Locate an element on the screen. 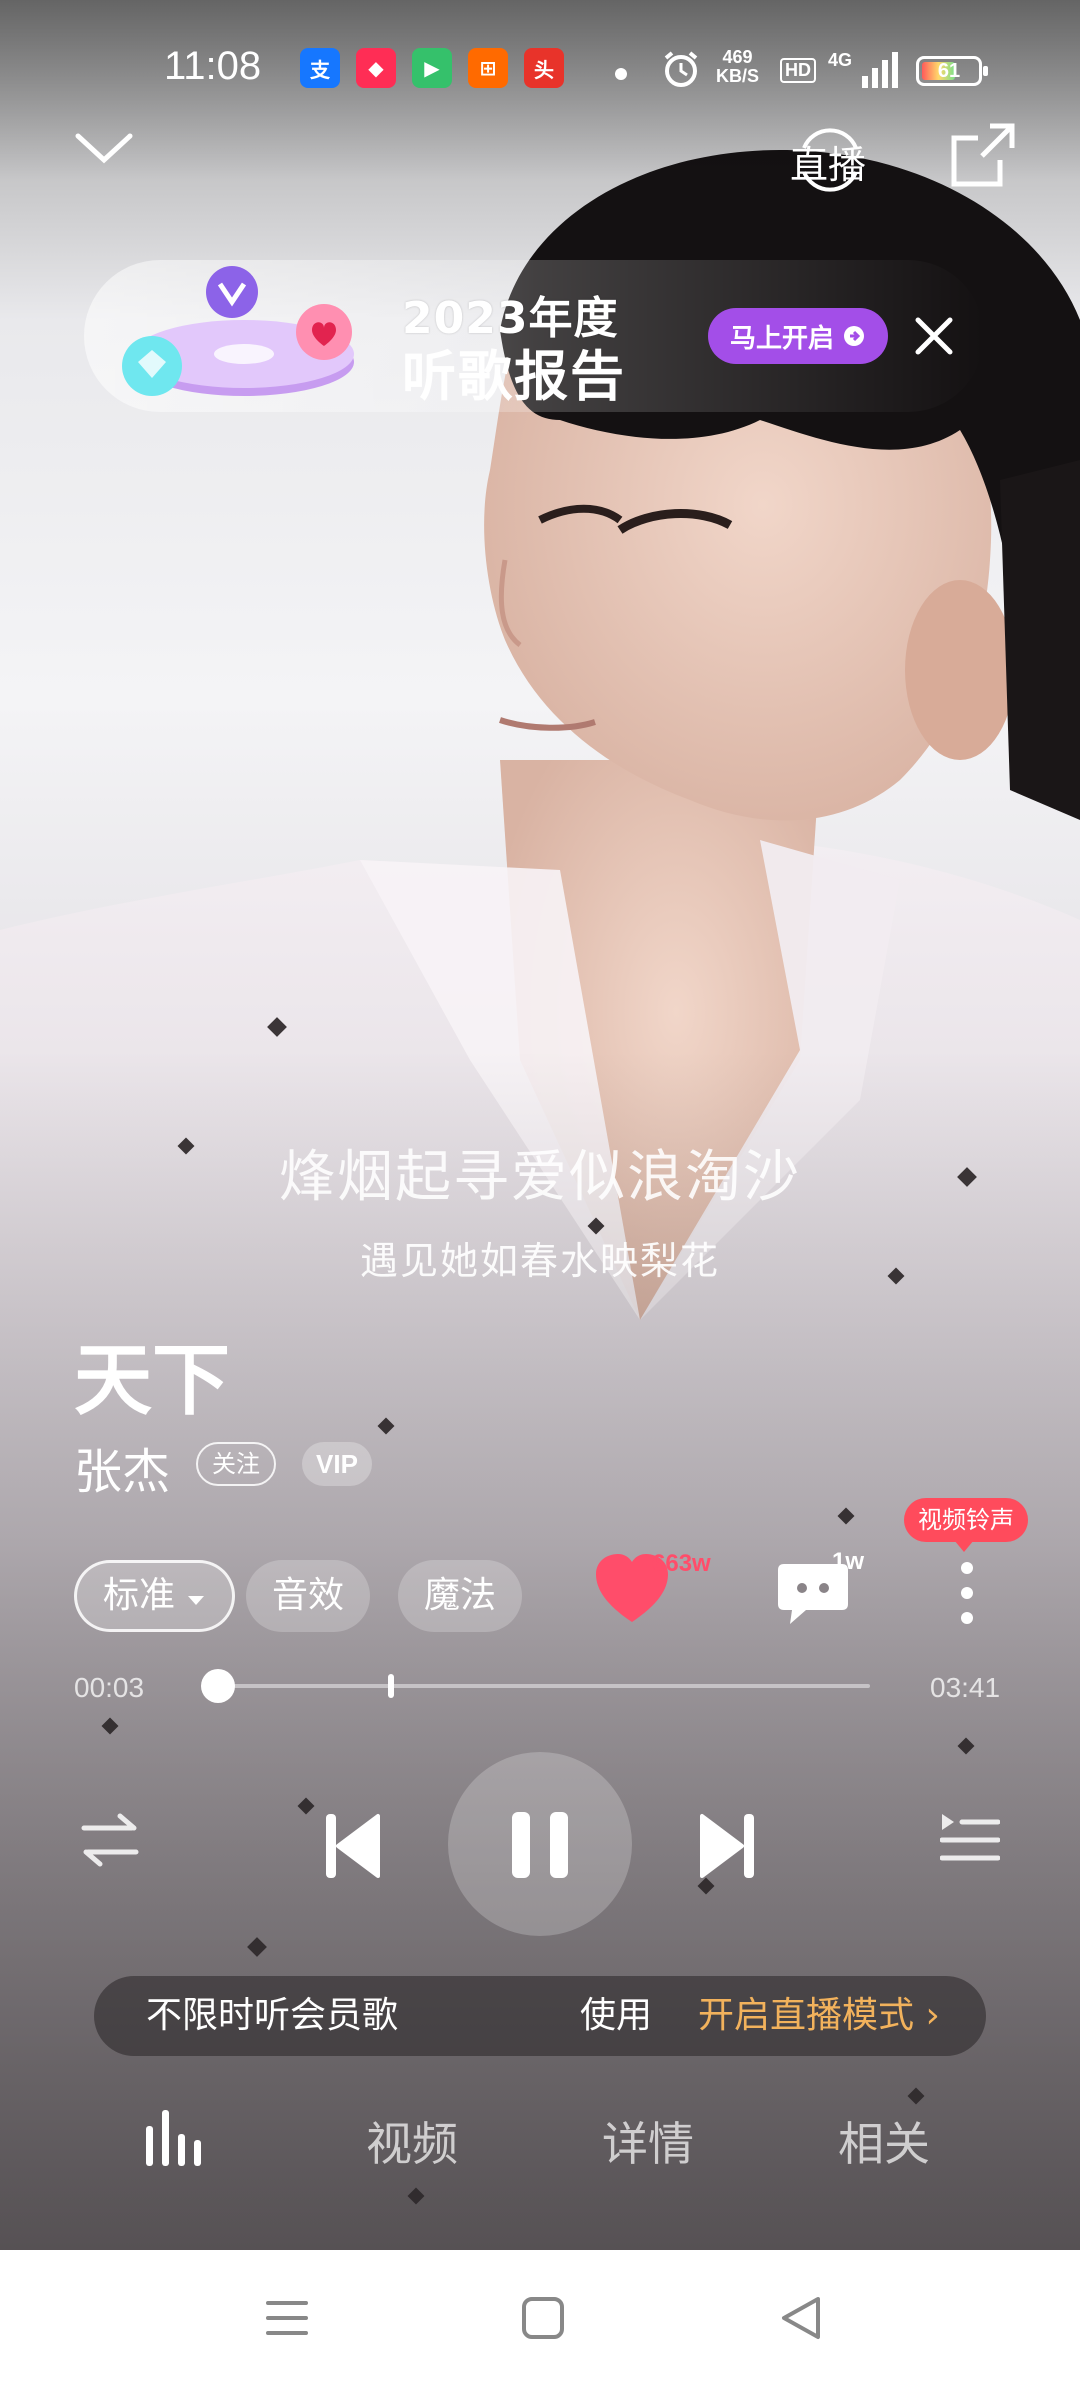  quality-selector: 标准 is located at coordinates (155, 1596).